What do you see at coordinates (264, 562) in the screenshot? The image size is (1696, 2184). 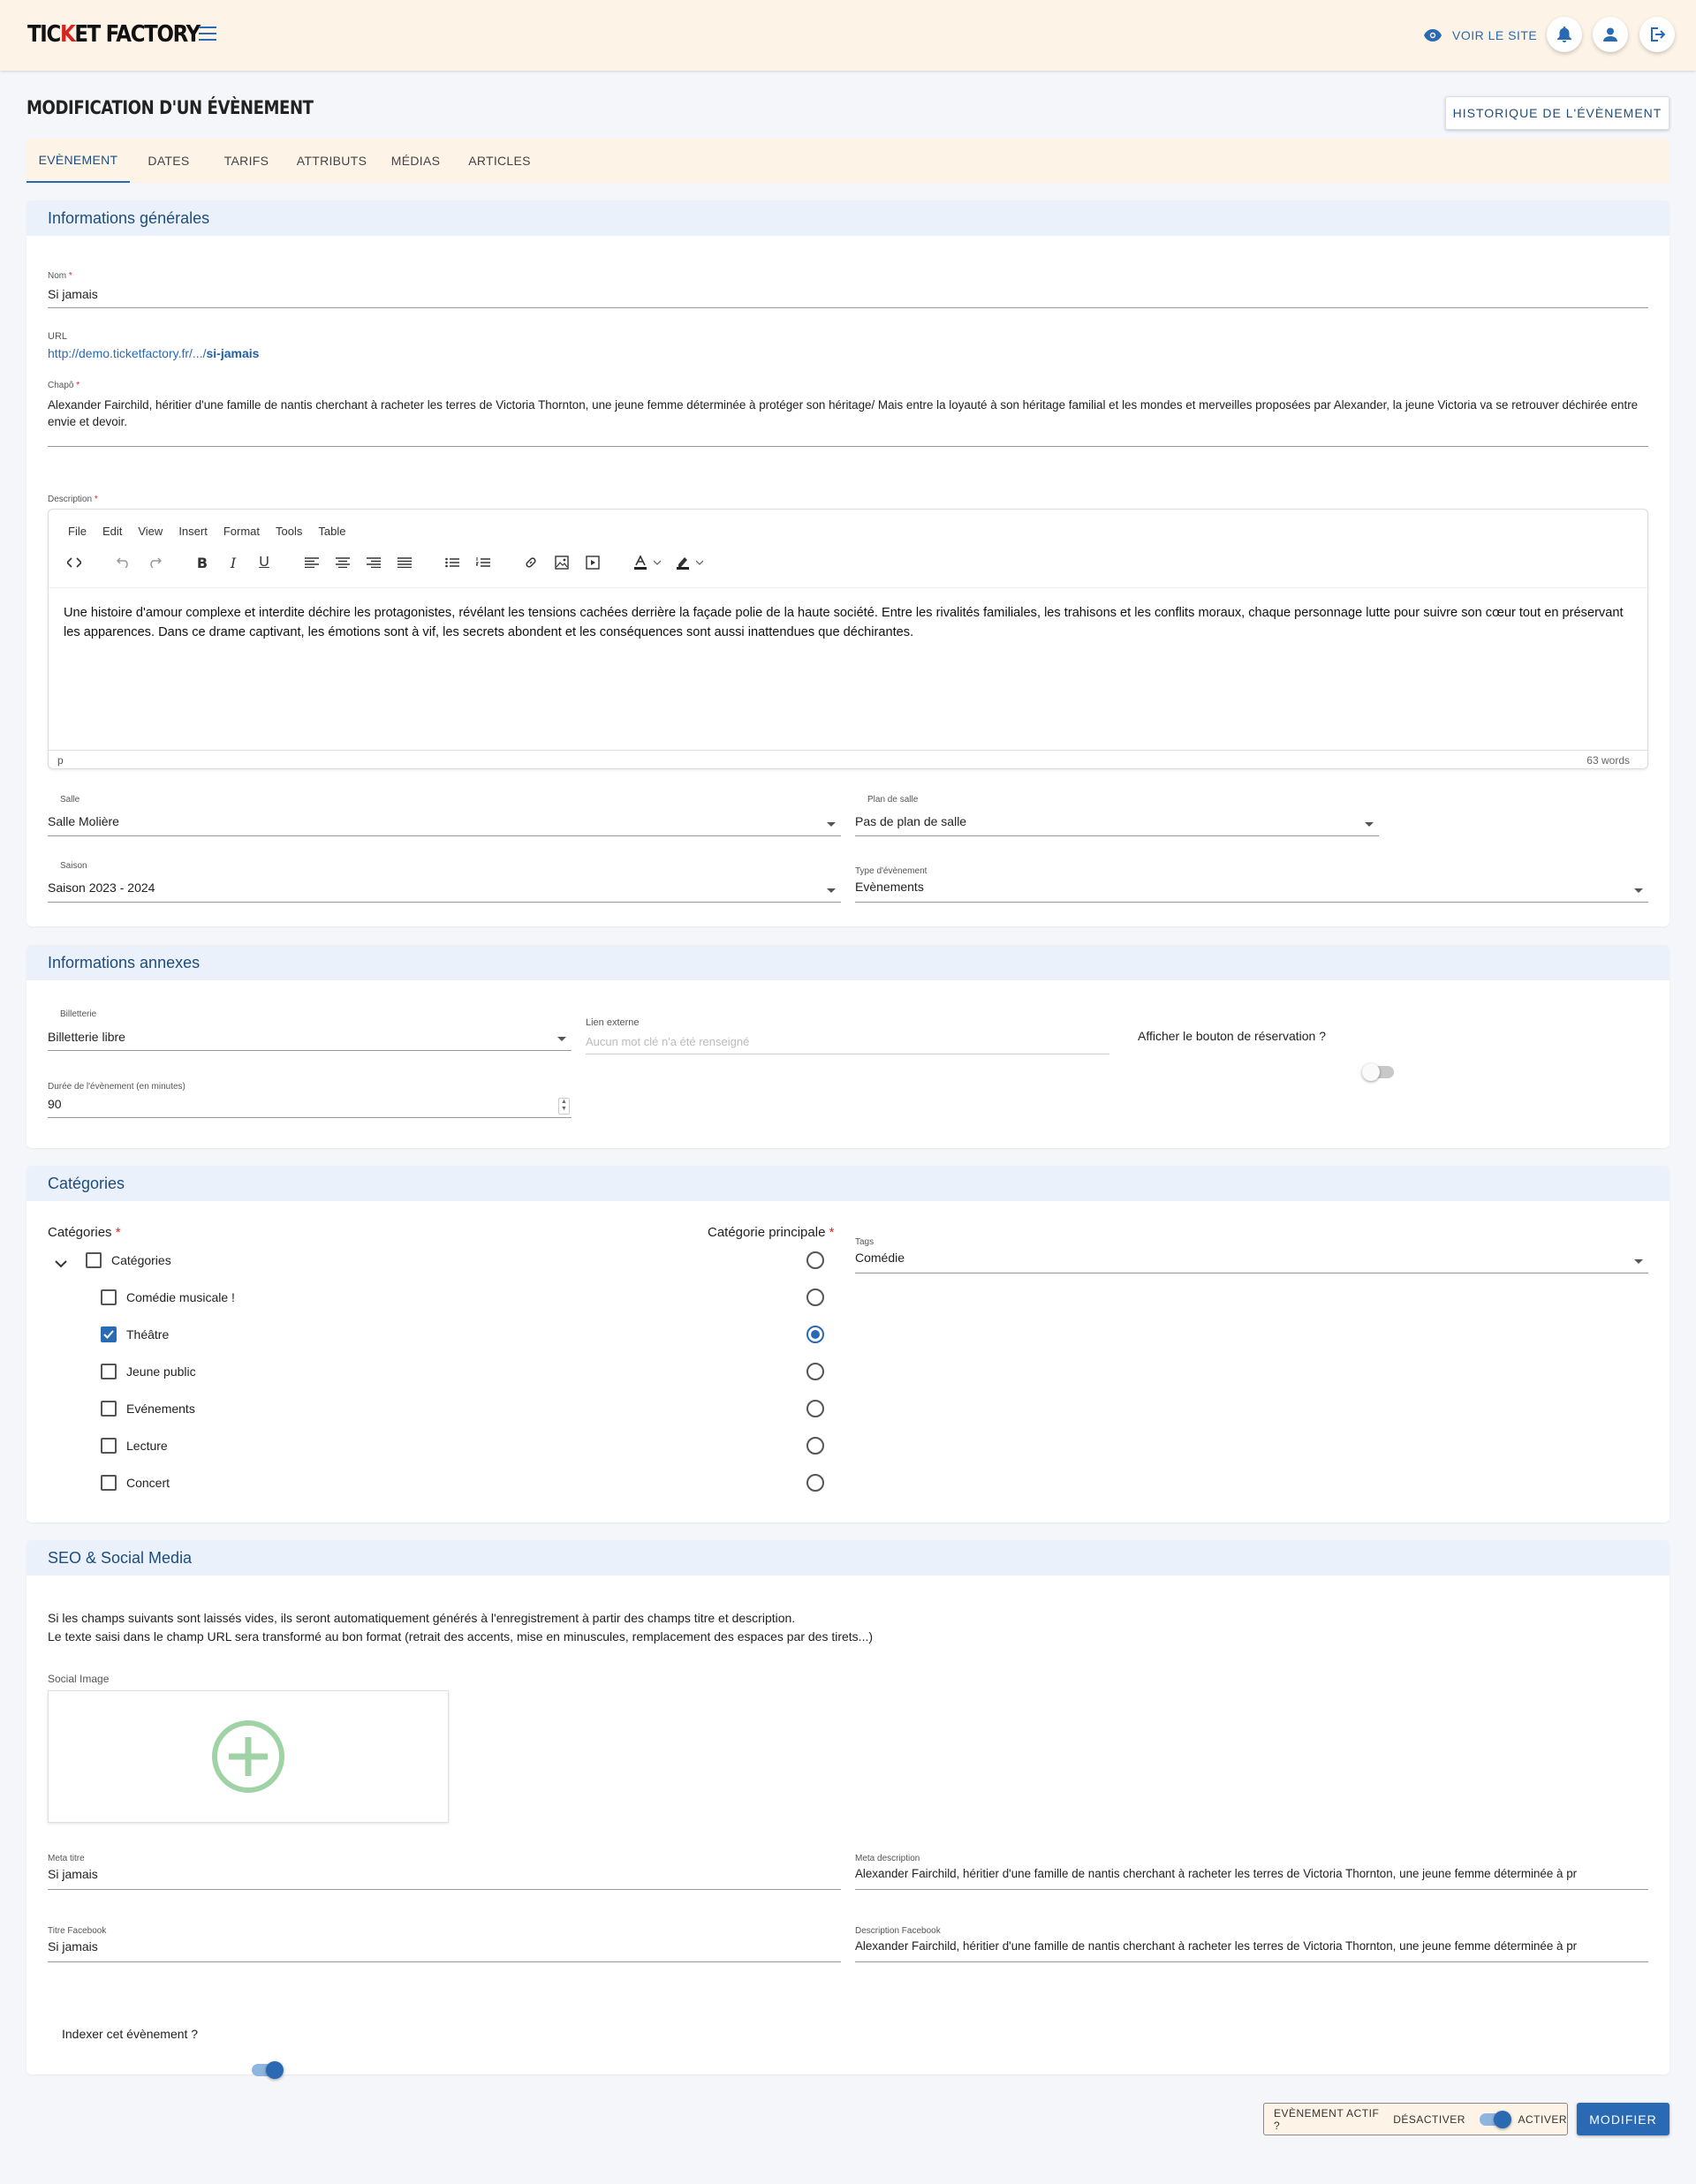 I see `underline-icon: U` at bounding box center [264, 562].